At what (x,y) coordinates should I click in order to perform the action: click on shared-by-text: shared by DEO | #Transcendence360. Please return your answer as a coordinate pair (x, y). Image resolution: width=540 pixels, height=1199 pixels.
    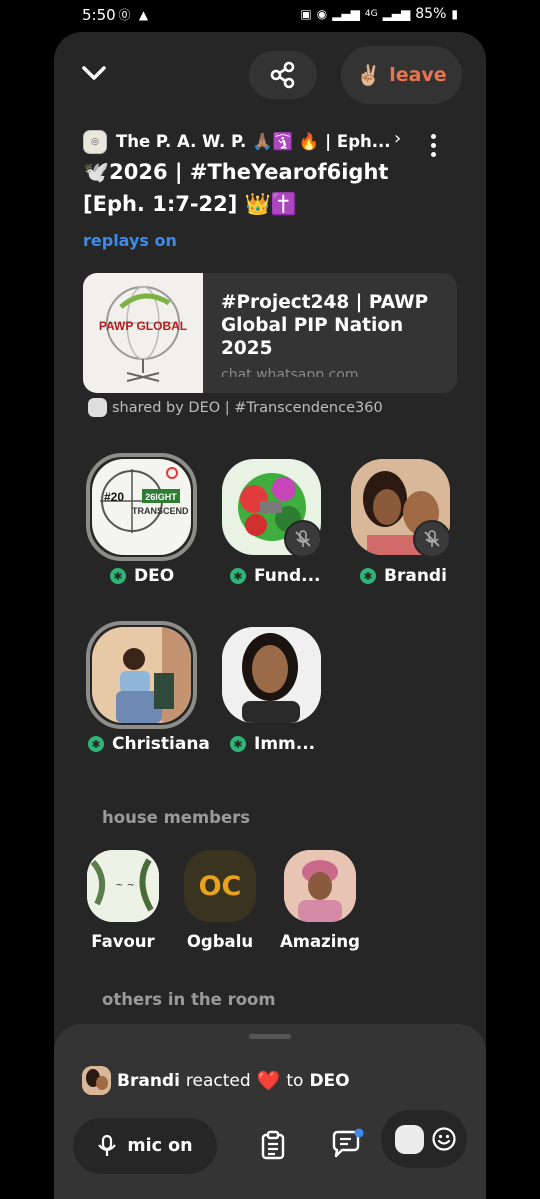
    Looking at the image, I should click on (247, 407).